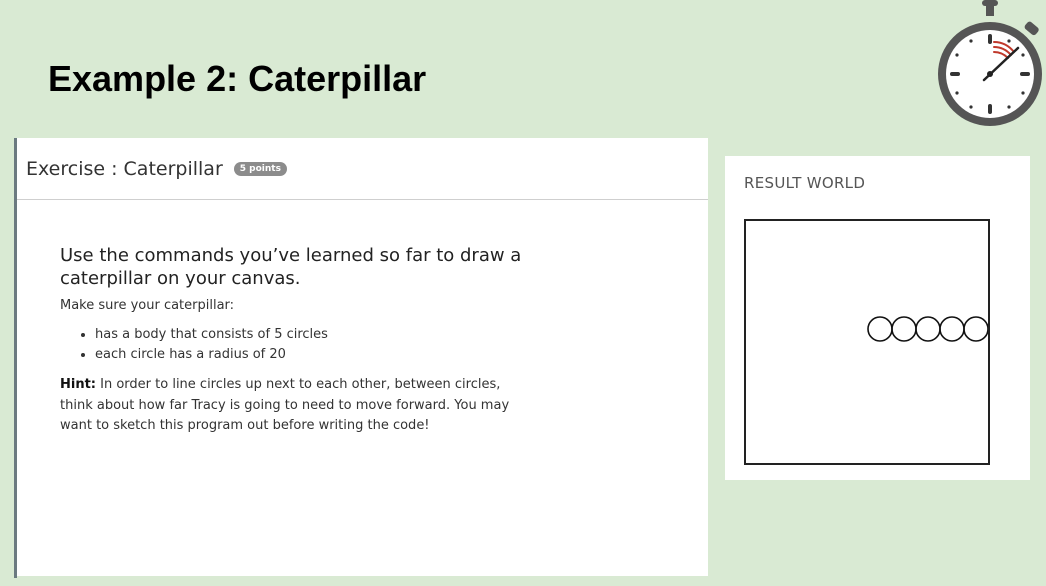 Image resolution: width=1046 pixels, height=586 pixels. What do you see at coordinates (362, 169) in the screenshot?
I see `exercise-header: Exercise : Caterpillar 5 points` at bounding box center [362, 169].